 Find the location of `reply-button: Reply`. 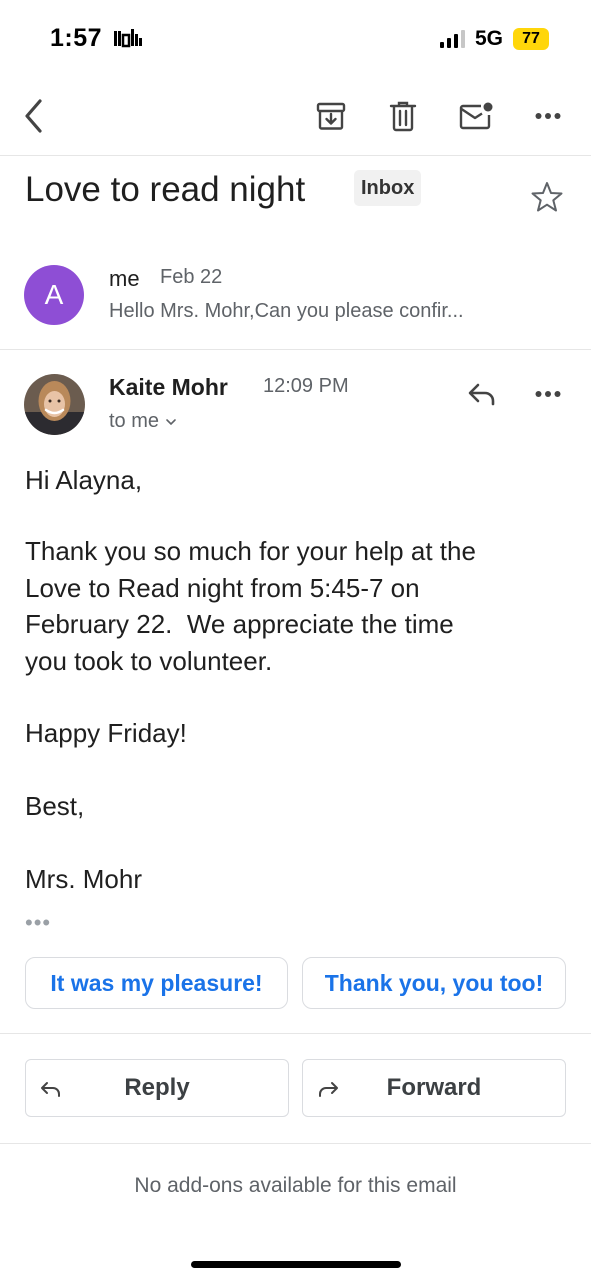

reply-button: Reply is located at coordinates (157, 1088).